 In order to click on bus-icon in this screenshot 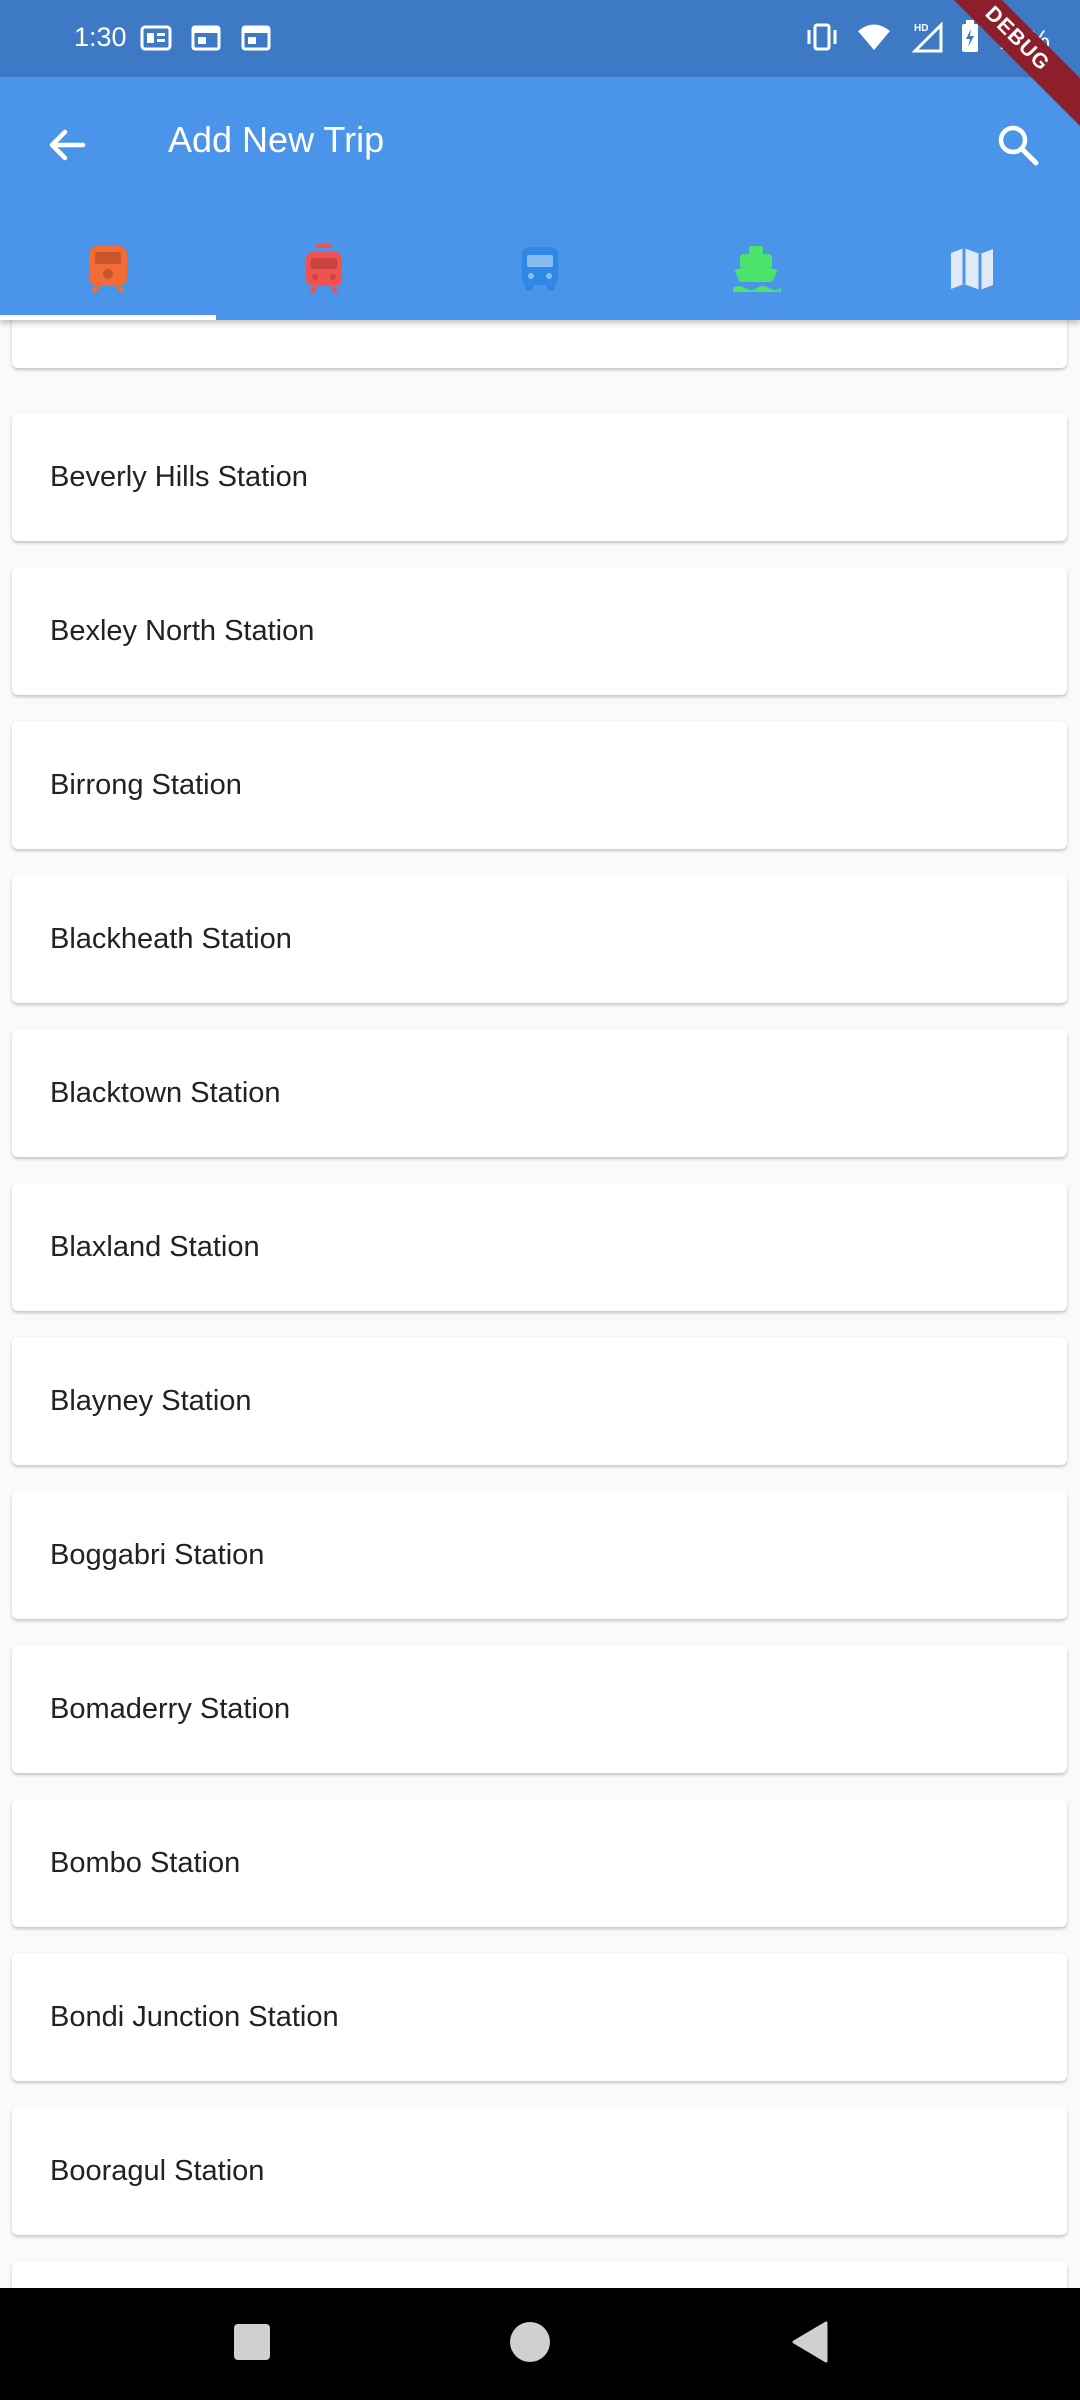, I will do `click(540, 271)`.